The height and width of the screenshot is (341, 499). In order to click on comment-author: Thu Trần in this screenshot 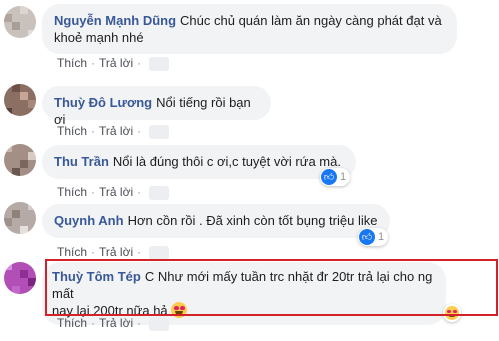, I will do `click(81, 161)`.